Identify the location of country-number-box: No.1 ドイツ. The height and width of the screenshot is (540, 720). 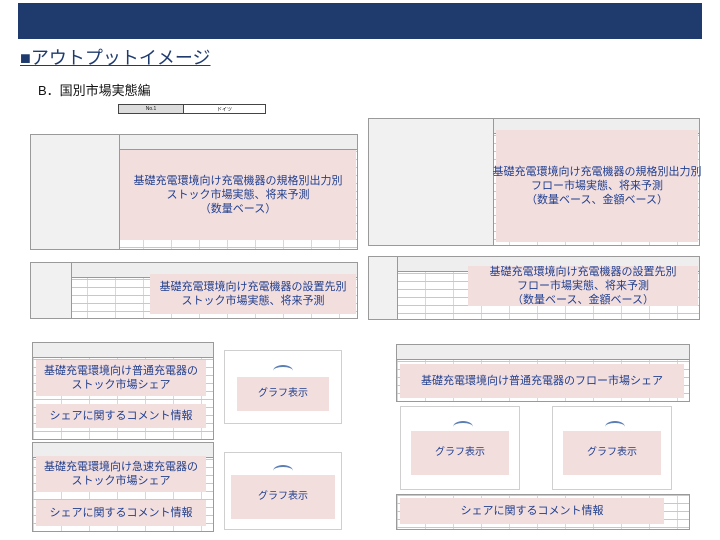
(192, 109).